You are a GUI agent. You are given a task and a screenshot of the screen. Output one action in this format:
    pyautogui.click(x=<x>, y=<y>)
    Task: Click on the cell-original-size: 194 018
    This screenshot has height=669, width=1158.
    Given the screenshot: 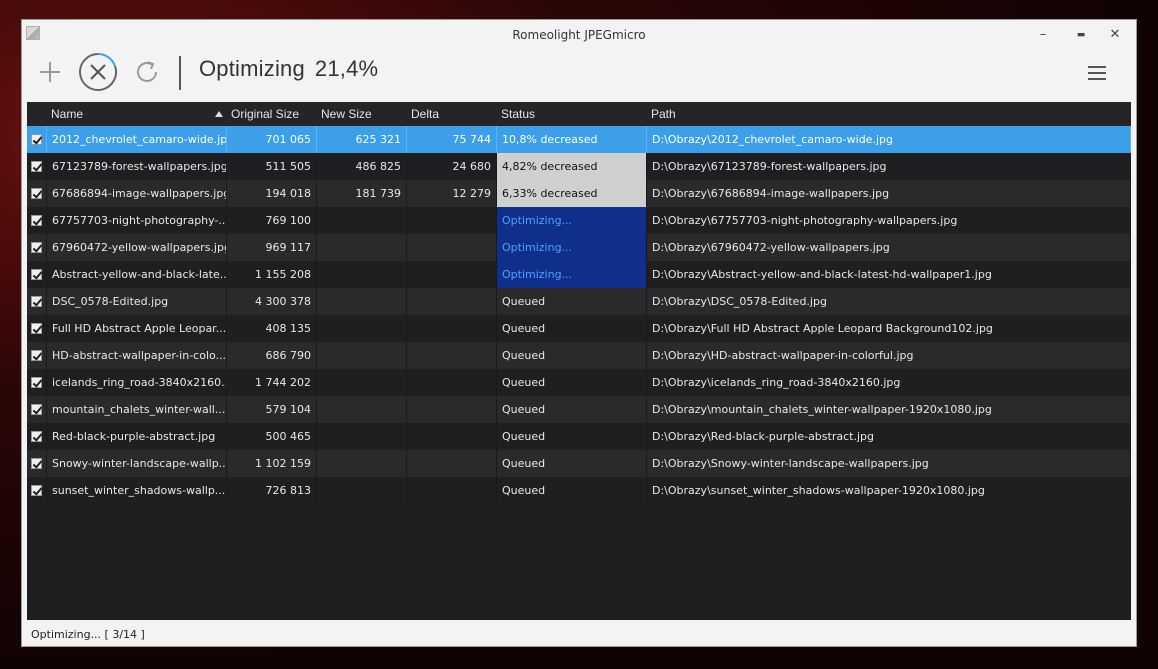 What is the action you would take?
    pyautogui.click(x=272, y=193)
    